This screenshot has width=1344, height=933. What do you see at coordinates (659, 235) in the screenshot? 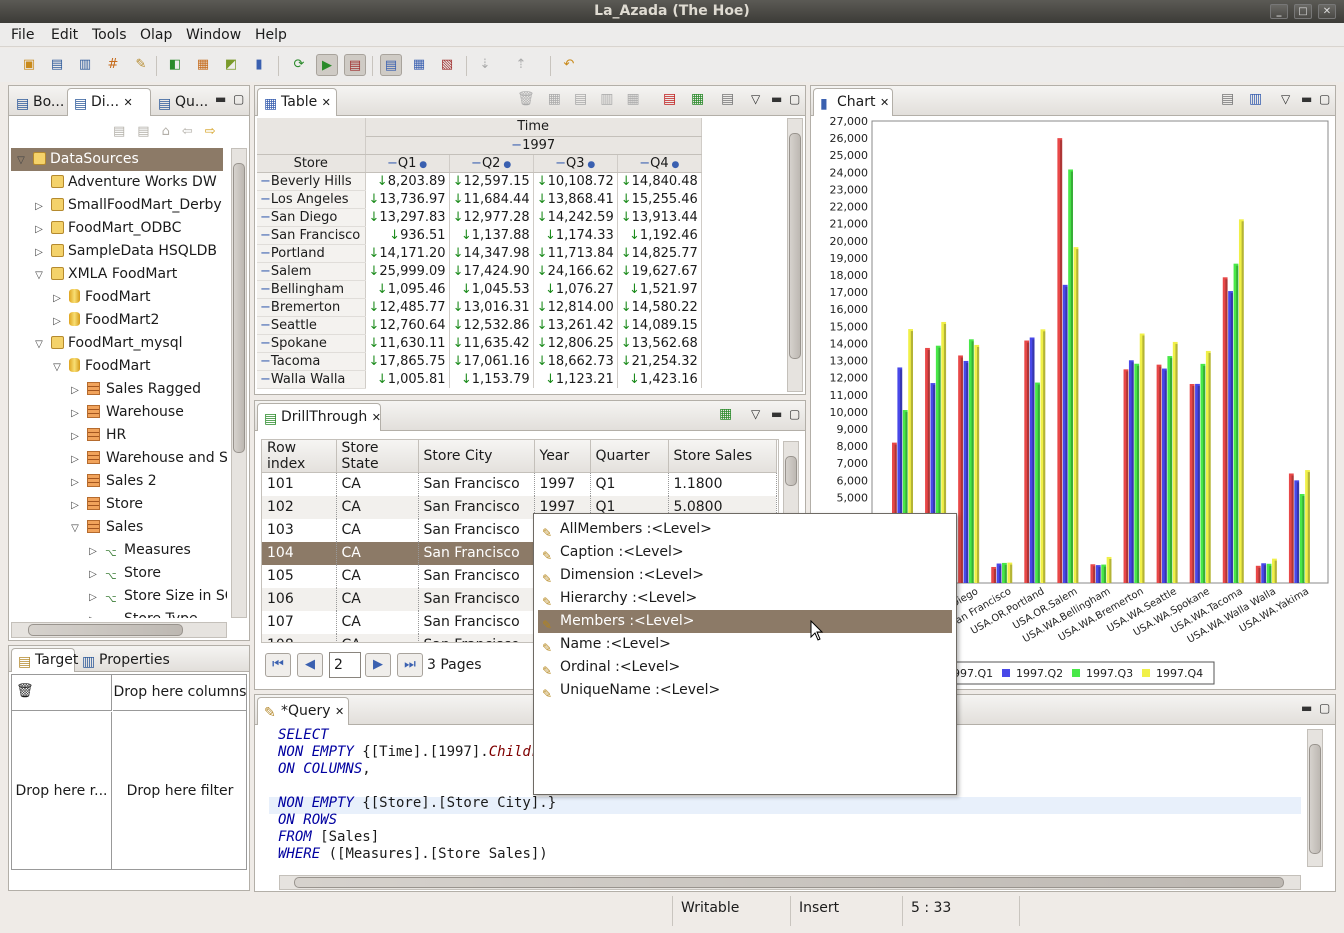
I see `value-cell: ↓1,192.46` at bounding box center [659, 235].